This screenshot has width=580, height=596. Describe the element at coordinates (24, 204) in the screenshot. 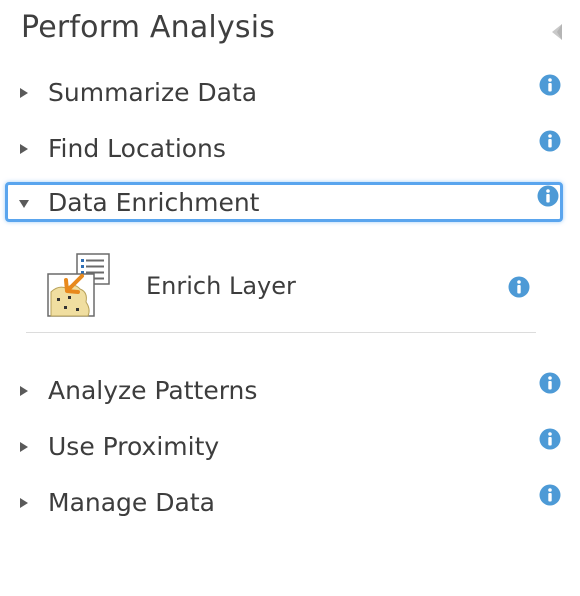

I see `chevron-down-icon` at that location.